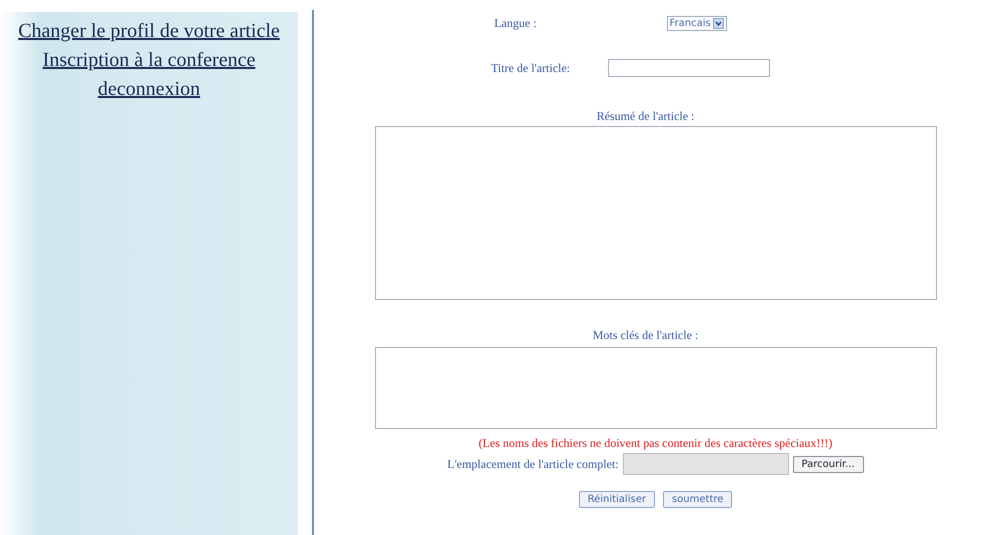  I want to click on field-label: Résumé de l'article :, so click(645, 116).